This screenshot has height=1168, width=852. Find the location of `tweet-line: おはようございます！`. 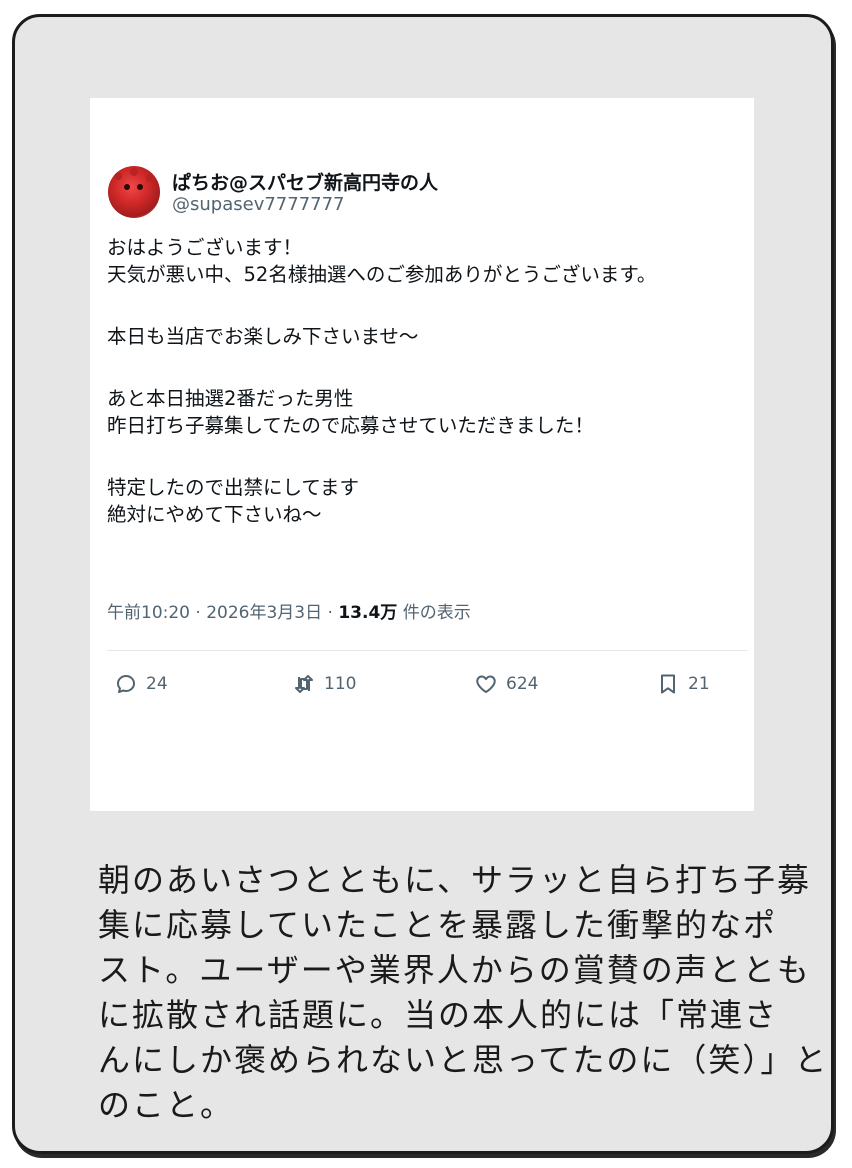

tweet-line: おはようございます！ is located at coordinates (205, 247).